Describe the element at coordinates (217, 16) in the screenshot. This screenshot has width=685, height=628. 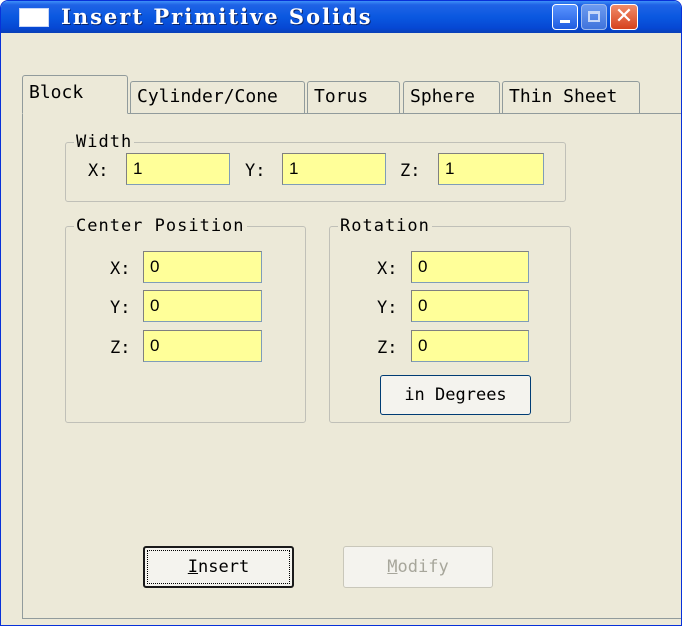
I see `window-title: Insert Primitive Solids` at that location.